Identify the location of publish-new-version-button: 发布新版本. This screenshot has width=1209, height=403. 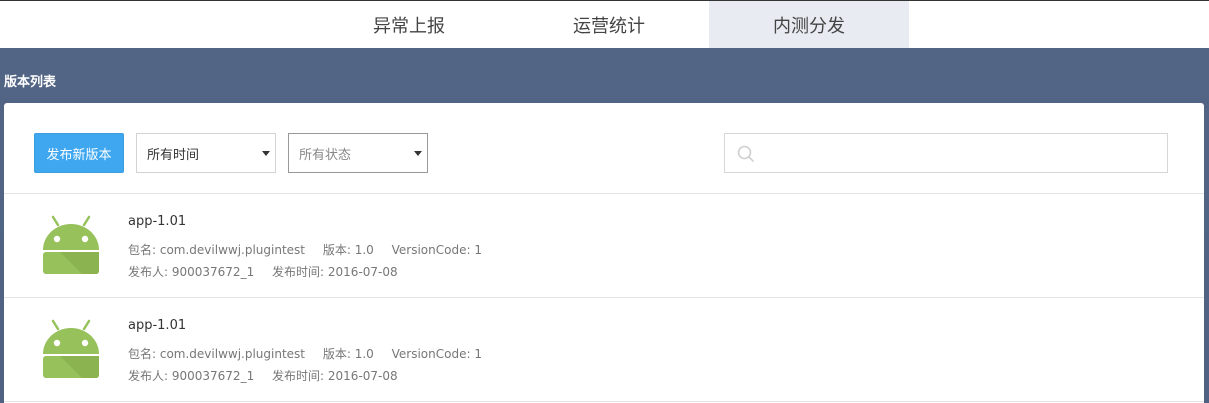
(79, 153).